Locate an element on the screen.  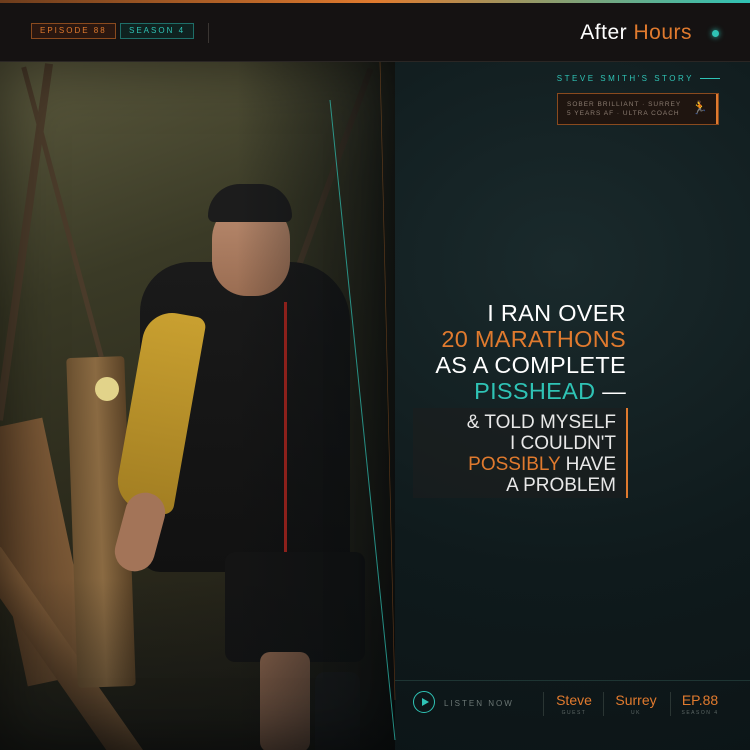
season-badge: SEASON 4 is located at coordinates (157, 31).